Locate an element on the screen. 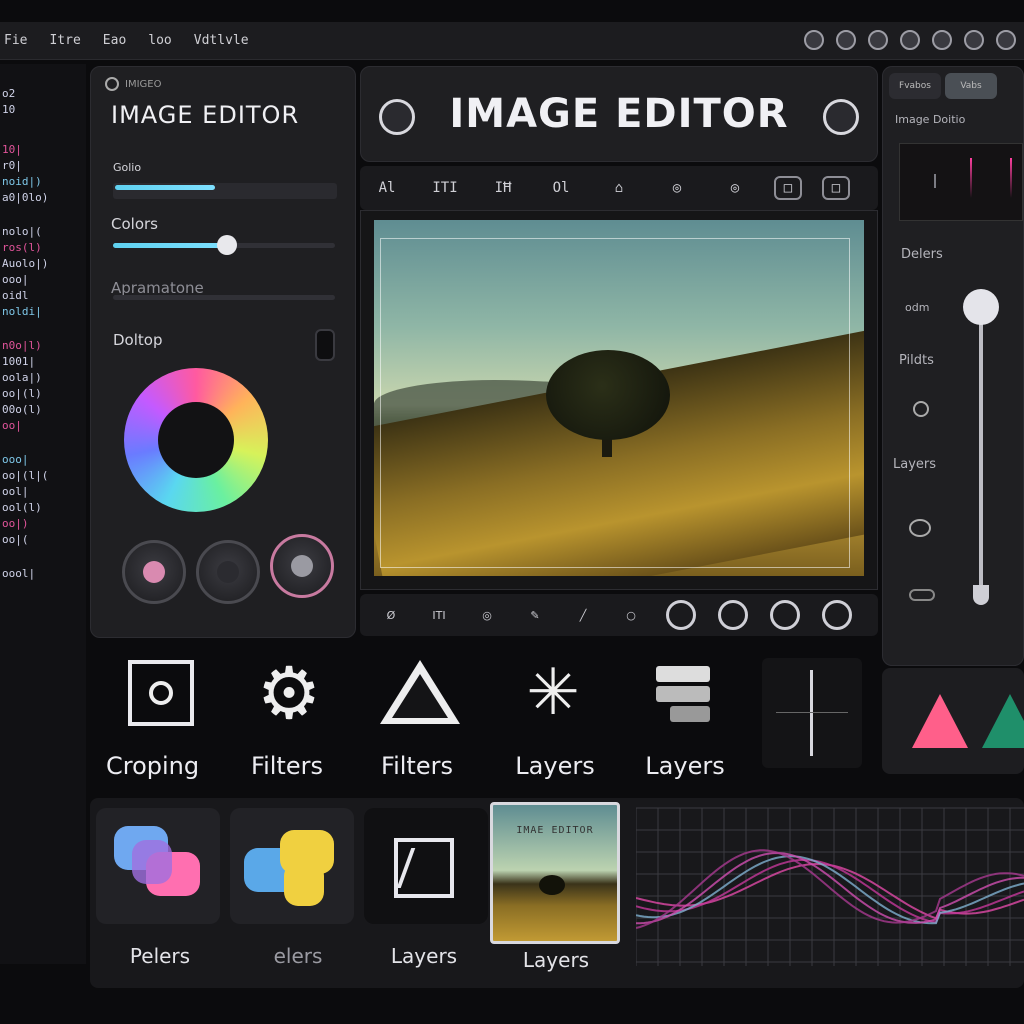 Image resolution: width=1024 pixels, height=1024 pixels. menu-item-edit: Itre is located at coordinates (64, 40).